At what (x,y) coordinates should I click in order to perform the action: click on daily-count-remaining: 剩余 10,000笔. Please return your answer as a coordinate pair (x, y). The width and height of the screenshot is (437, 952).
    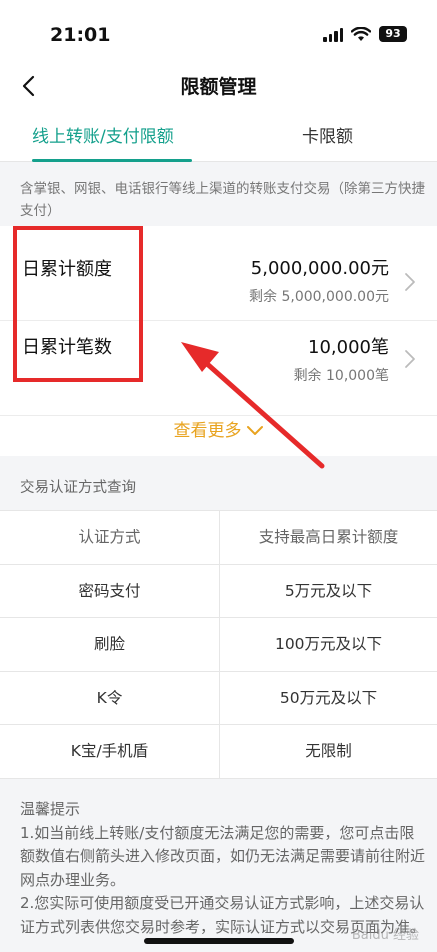
    Looking at the image, I should click on (341, 376).